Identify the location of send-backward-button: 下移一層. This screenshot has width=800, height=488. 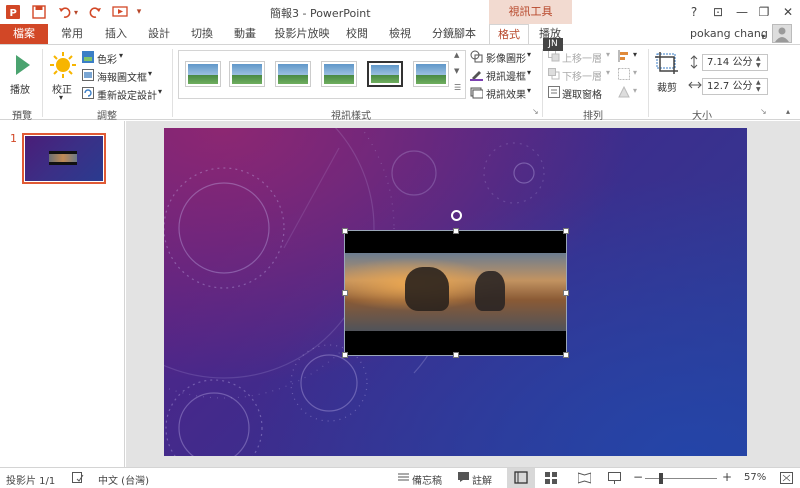
(582, 75).